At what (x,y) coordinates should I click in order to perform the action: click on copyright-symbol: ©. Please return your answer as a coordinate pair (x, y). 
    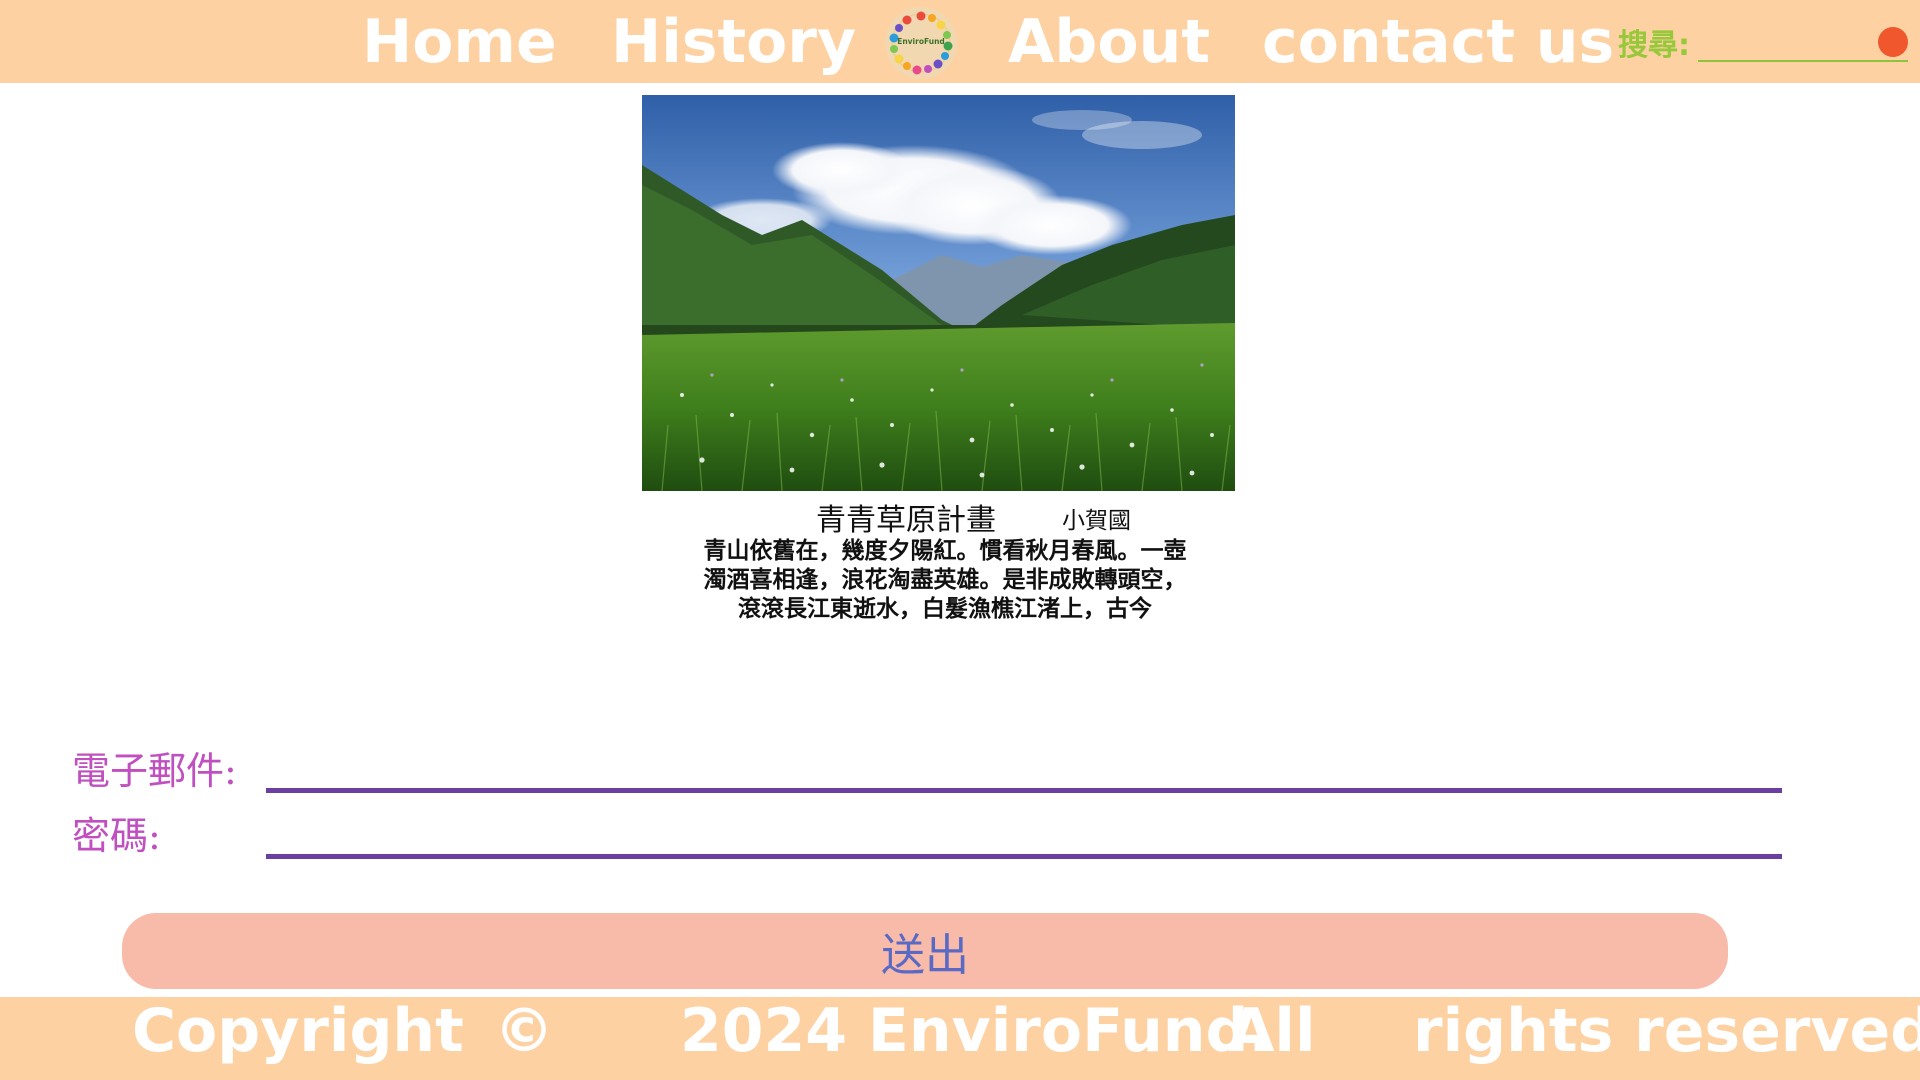
    Looking at the image, I should click on (524, 1031).